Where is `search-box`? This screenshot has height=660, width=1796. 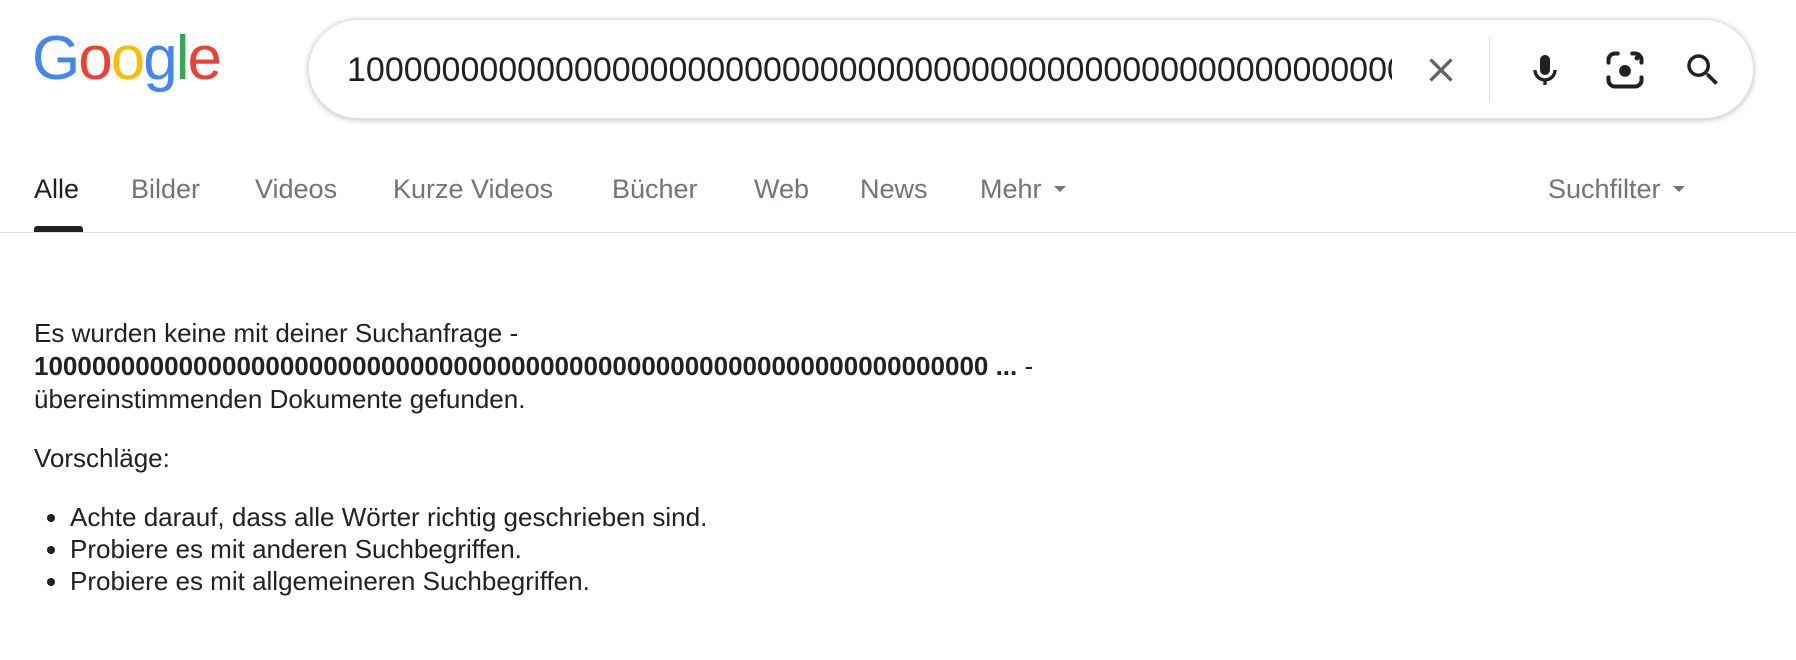
search-box is located at coordinates (1031, 69).